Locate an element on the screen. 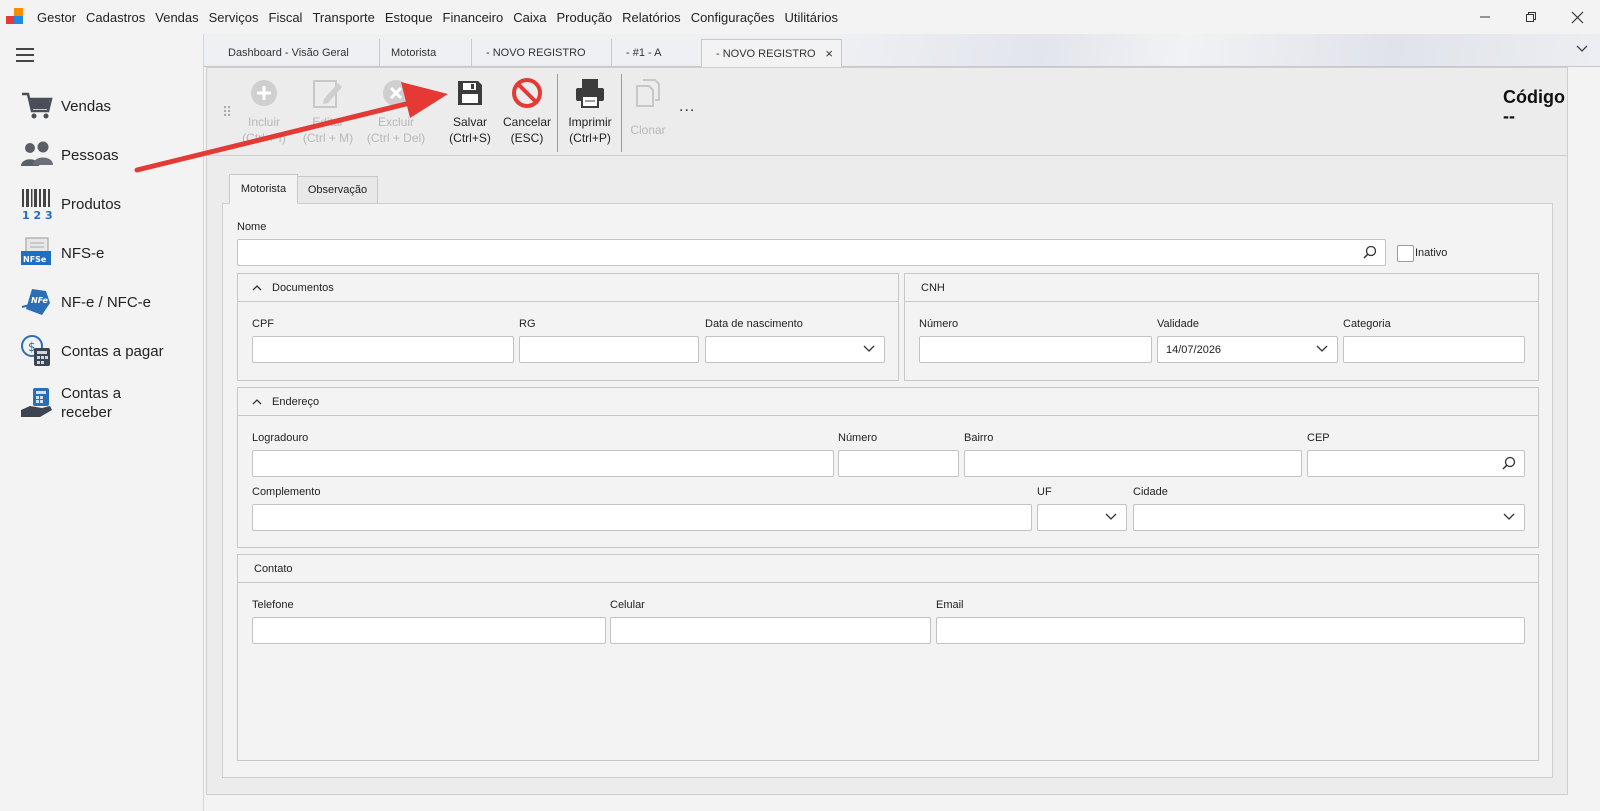 This screenshot has width=1600, height=811. clonar-button: Clonar is located at coordinates (648, 107).